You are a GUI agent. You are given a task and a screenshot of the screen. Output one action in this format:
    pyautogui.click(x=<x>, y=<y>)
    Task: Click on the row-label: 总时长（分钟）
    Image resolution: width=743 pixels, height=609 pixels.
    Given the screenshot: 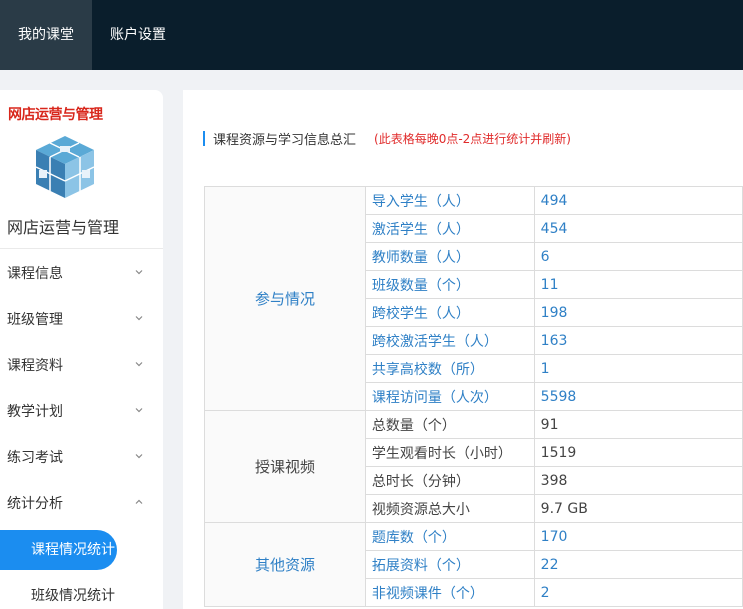 What is the action you would take?
    pyautogui.click(x=449, y=480)
    